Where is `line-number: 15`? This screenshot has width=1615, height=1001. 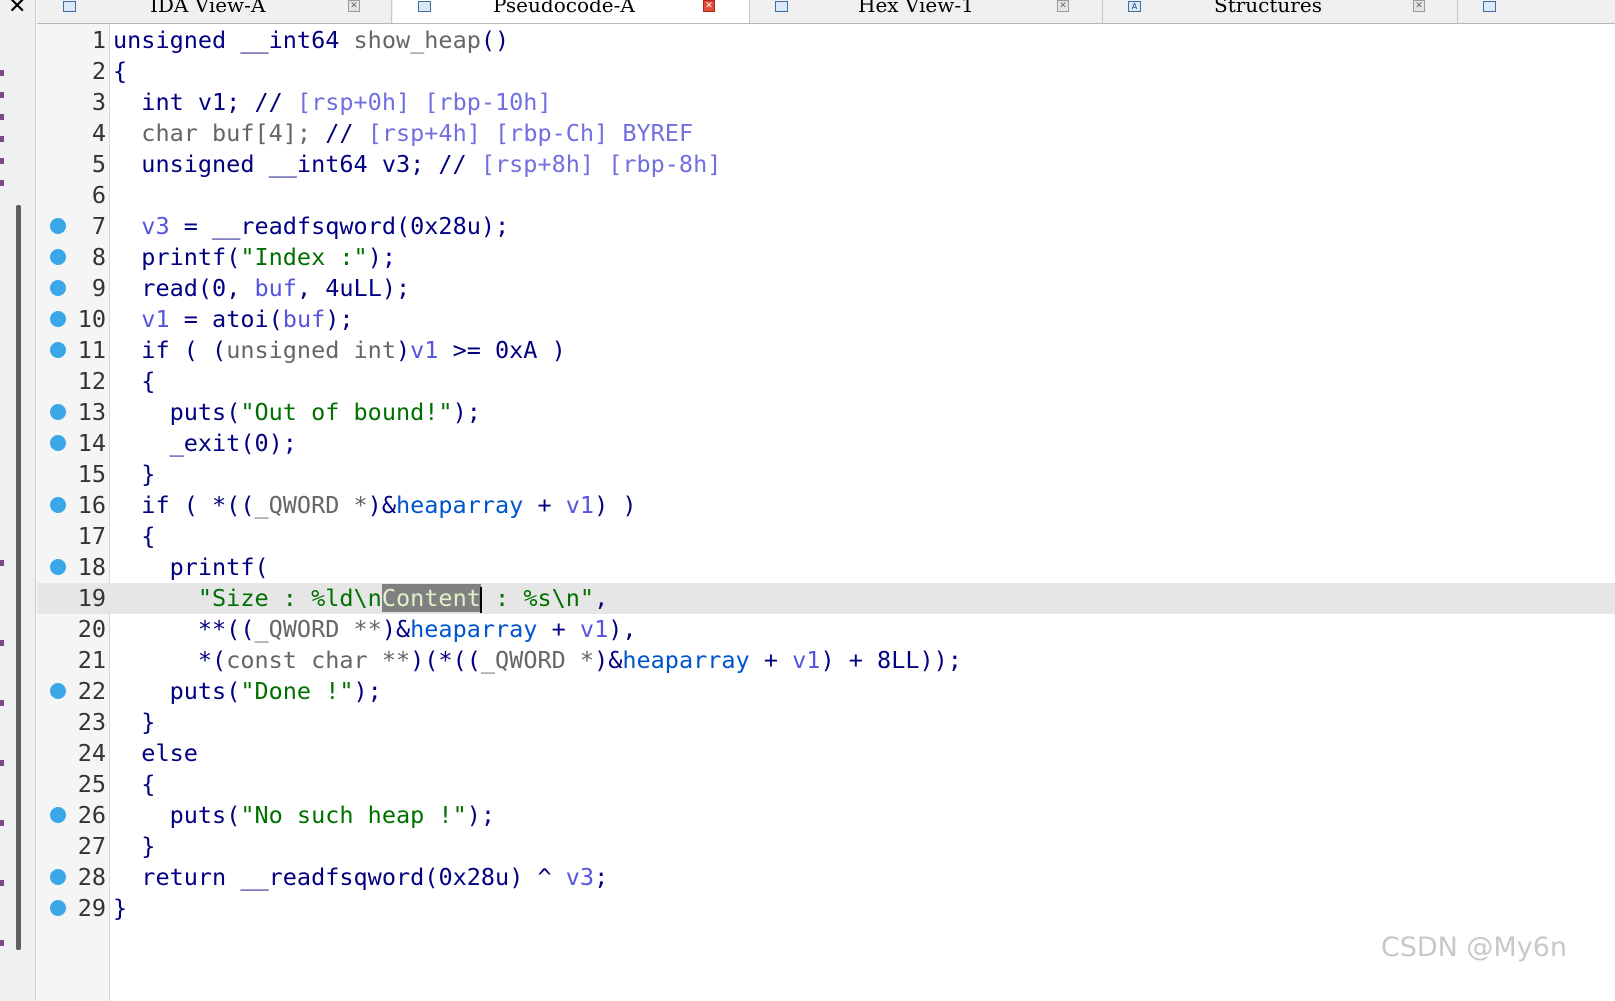 line-number: 15 is located at coordinates (91, 474).